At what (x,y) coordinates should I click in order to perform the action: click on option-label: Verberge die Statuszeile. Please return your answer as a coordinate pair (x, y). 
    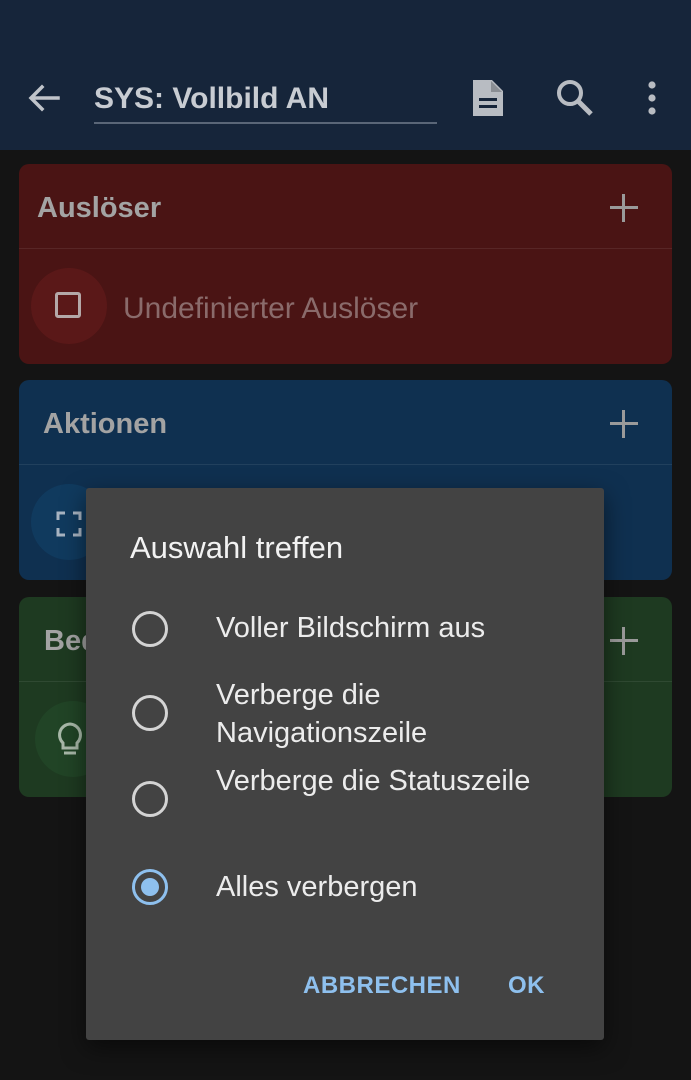
    Looking at the image, I should click on (373, 781).